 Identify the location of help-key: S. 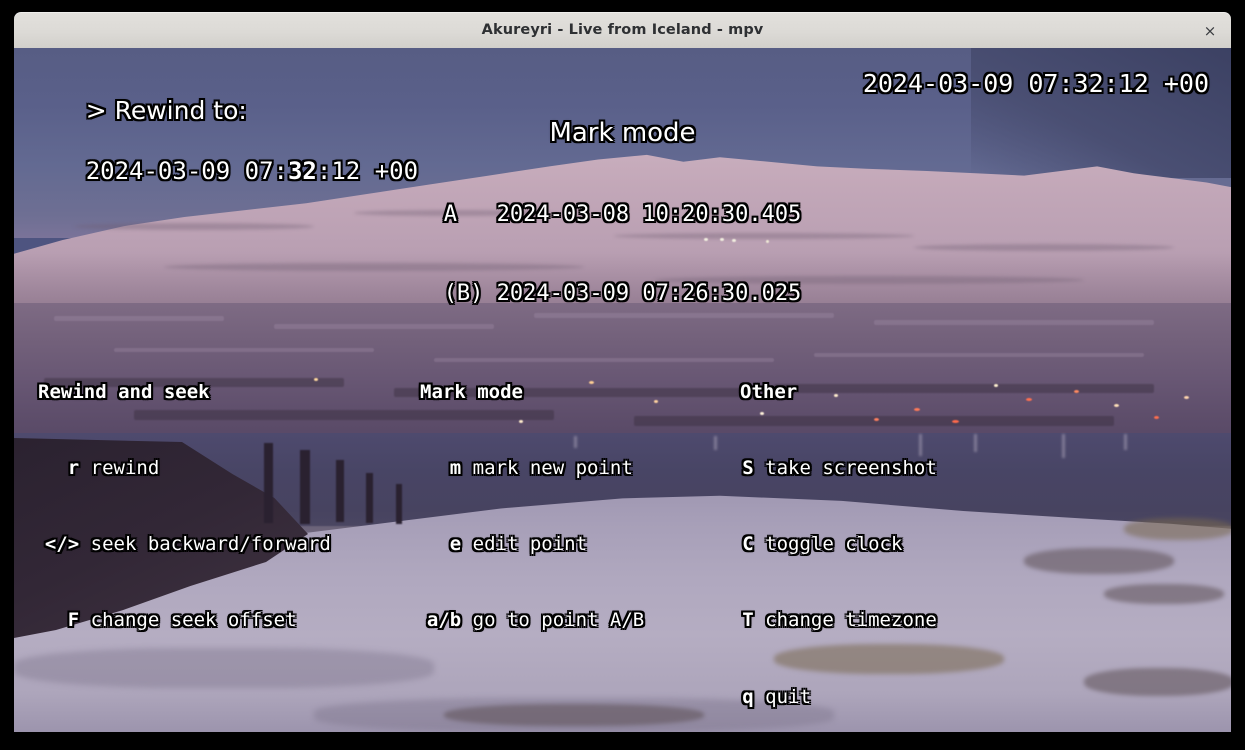
(748, 468).